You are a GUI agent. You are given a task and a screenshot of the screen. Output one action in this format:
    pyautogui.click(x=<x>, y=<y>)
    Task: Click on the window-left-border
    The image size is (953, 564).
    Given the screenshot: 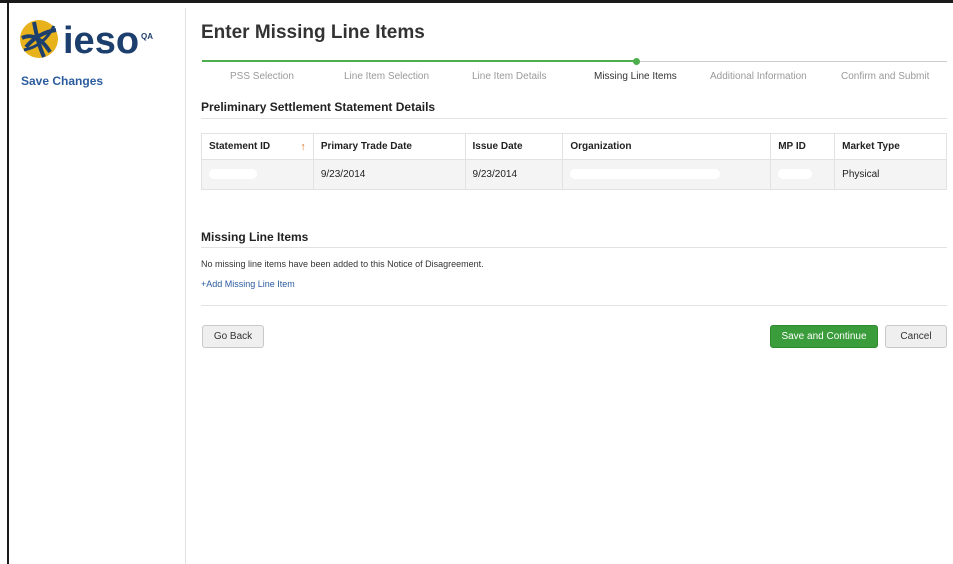 What is the action you would take?
    pyautogui.click(x=8, y=282)
    